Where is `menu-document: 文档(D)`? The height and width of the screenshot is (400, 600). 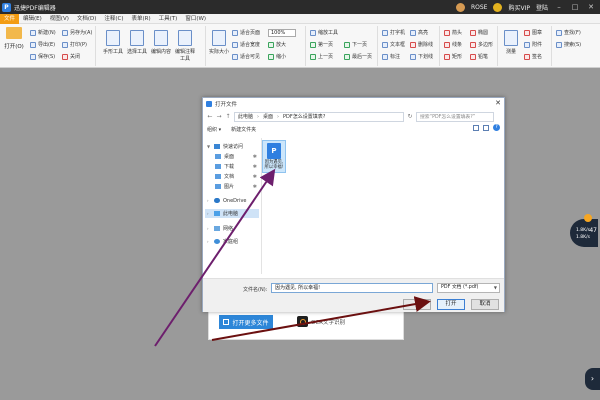 menu-document: 文档(D) is located at coordinates (87, 19).